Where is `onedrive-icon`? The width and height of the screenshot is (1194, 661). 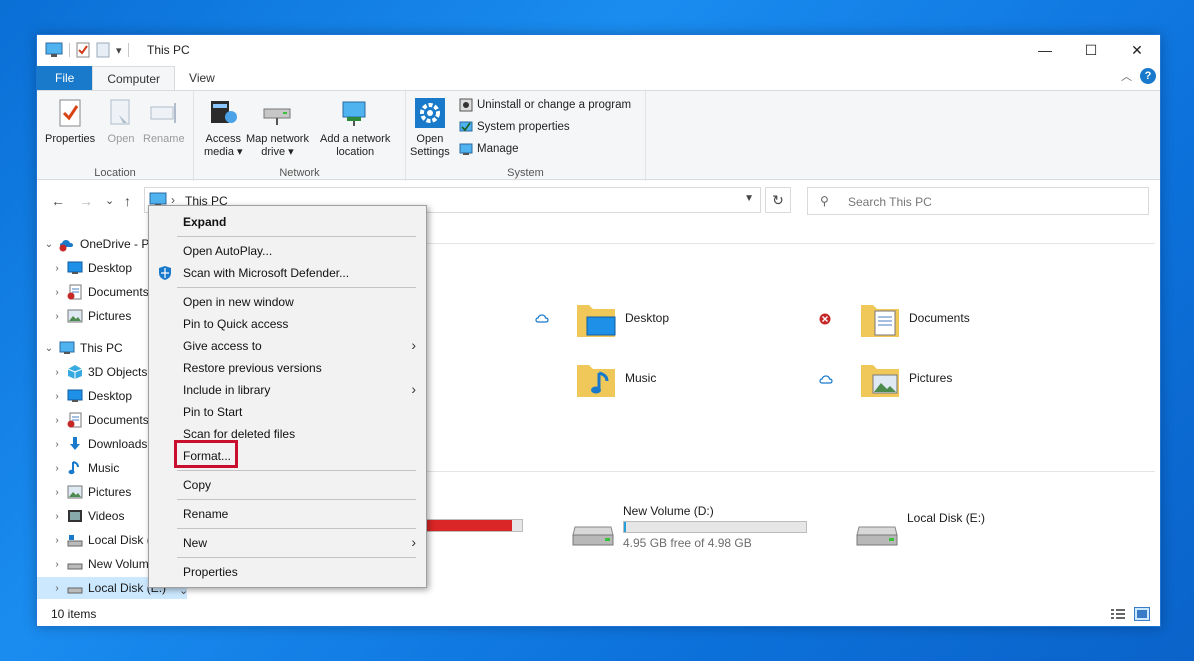 onedrive-icon is located at coordinates (67, 244).